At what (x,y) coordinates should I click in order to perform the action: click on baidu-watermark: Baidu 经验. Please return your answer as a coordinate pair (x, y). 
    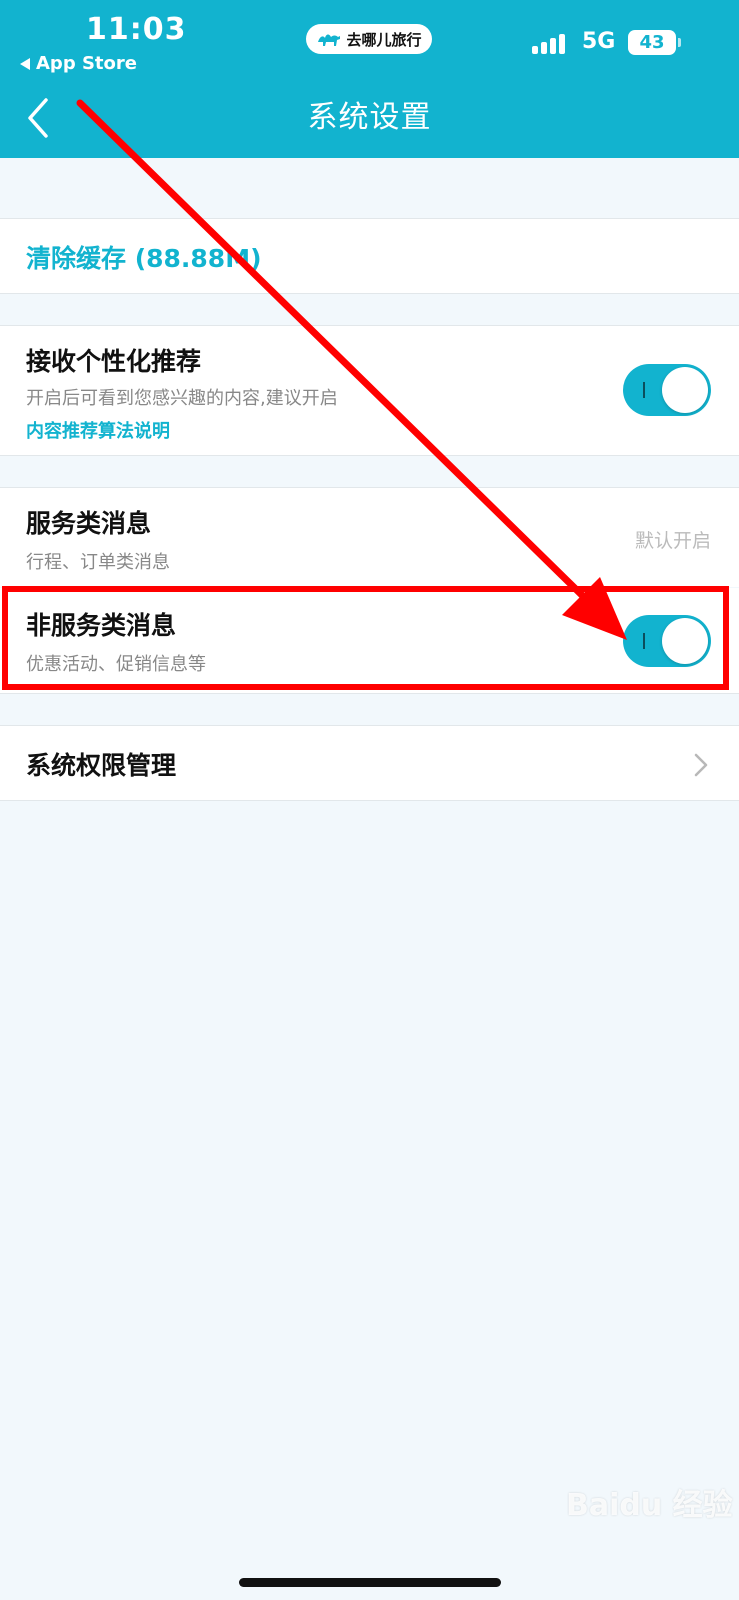
    Looking at the image, I should click on (649, 1505).